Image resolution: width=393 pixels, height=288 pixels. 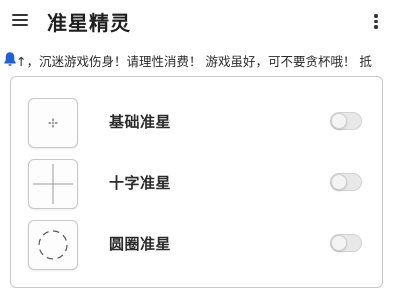 I want to click on crosshair-label: 十字准星, so click(x=140, y=183).